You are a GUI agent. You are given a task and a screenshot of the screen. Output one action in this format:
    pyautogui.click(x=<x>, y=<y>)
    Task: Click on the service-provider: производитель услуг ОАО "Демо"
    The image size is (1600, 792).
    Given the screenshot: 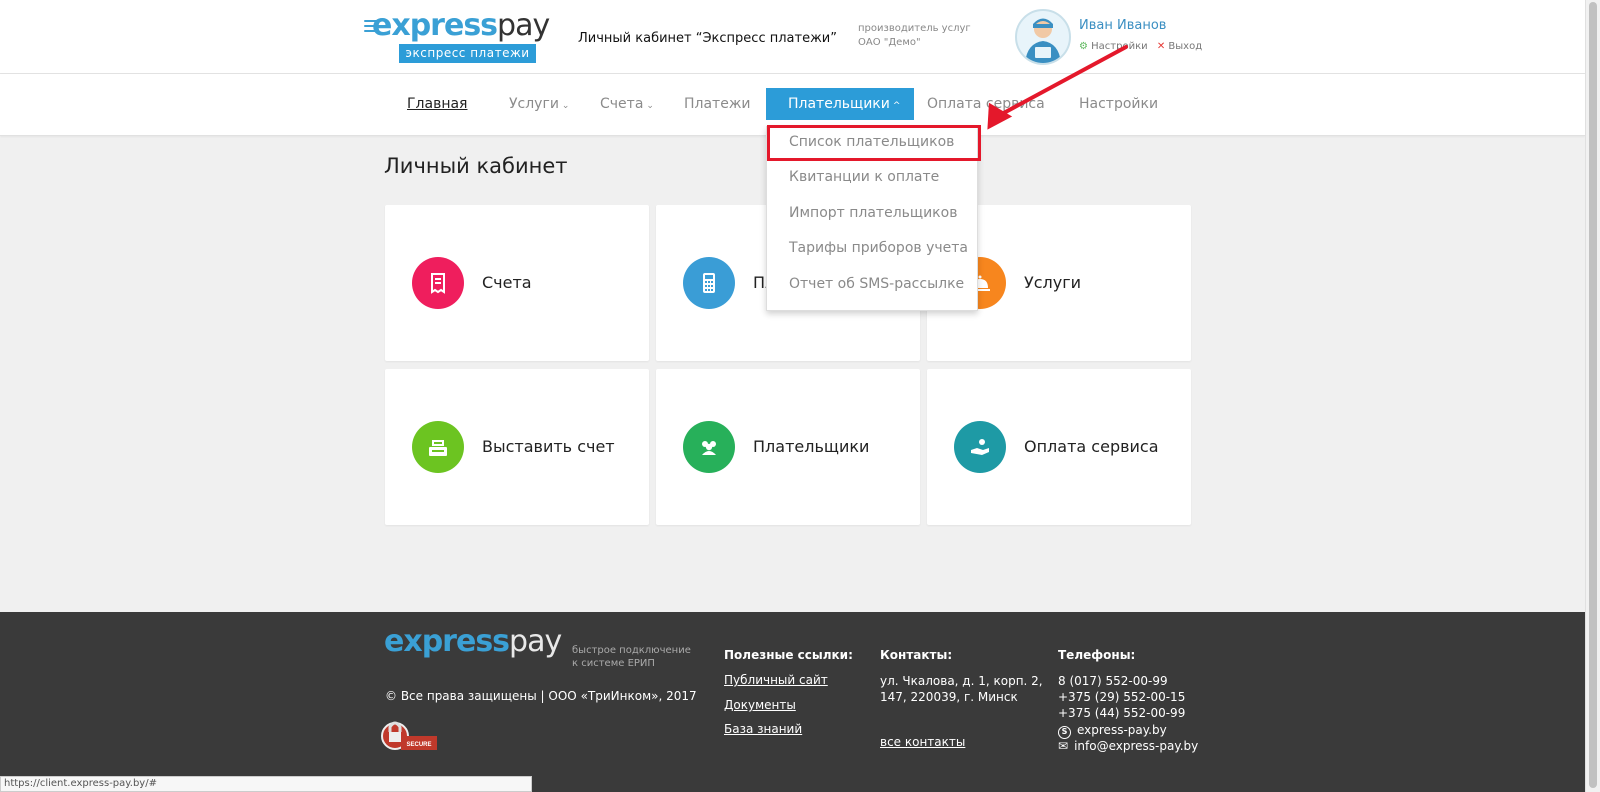 What is the action you would take?
    pyautogui.click(x=928, y=36)
    